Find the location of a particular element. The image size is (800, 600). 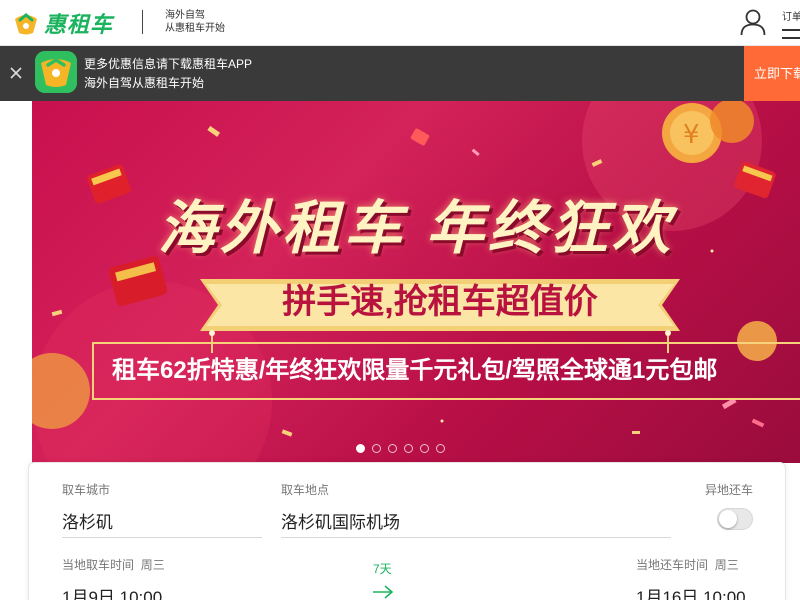

hero-subtitle-ribbon: 拼手速,抢租车超值价 is located at coordinates (440, 302).